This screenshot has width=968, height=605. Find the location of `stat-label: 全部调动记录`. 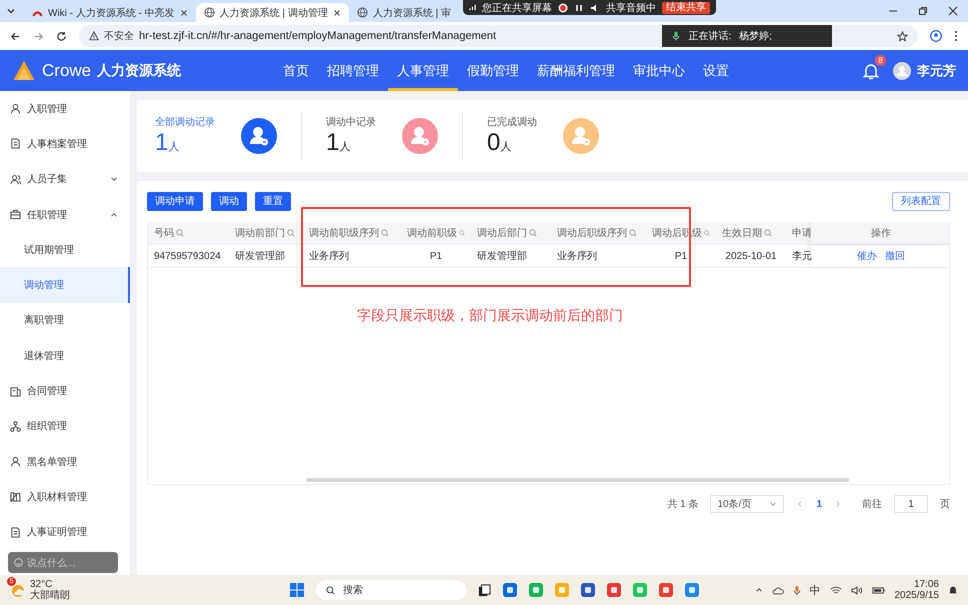

stat-label: 全部调动记录 is located at coordinates (185, 122).